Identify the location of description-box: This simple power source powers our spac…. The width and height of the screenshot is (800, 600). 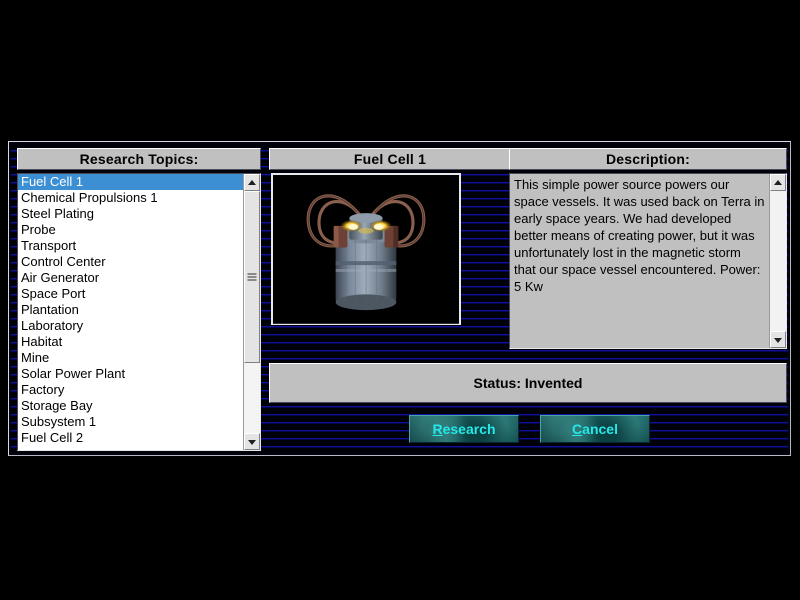
(648, 261).